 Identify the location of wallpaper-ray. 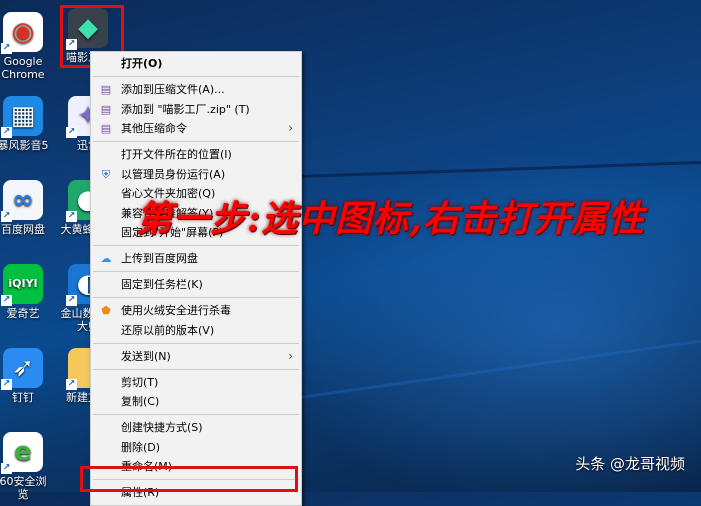
(500, 169).